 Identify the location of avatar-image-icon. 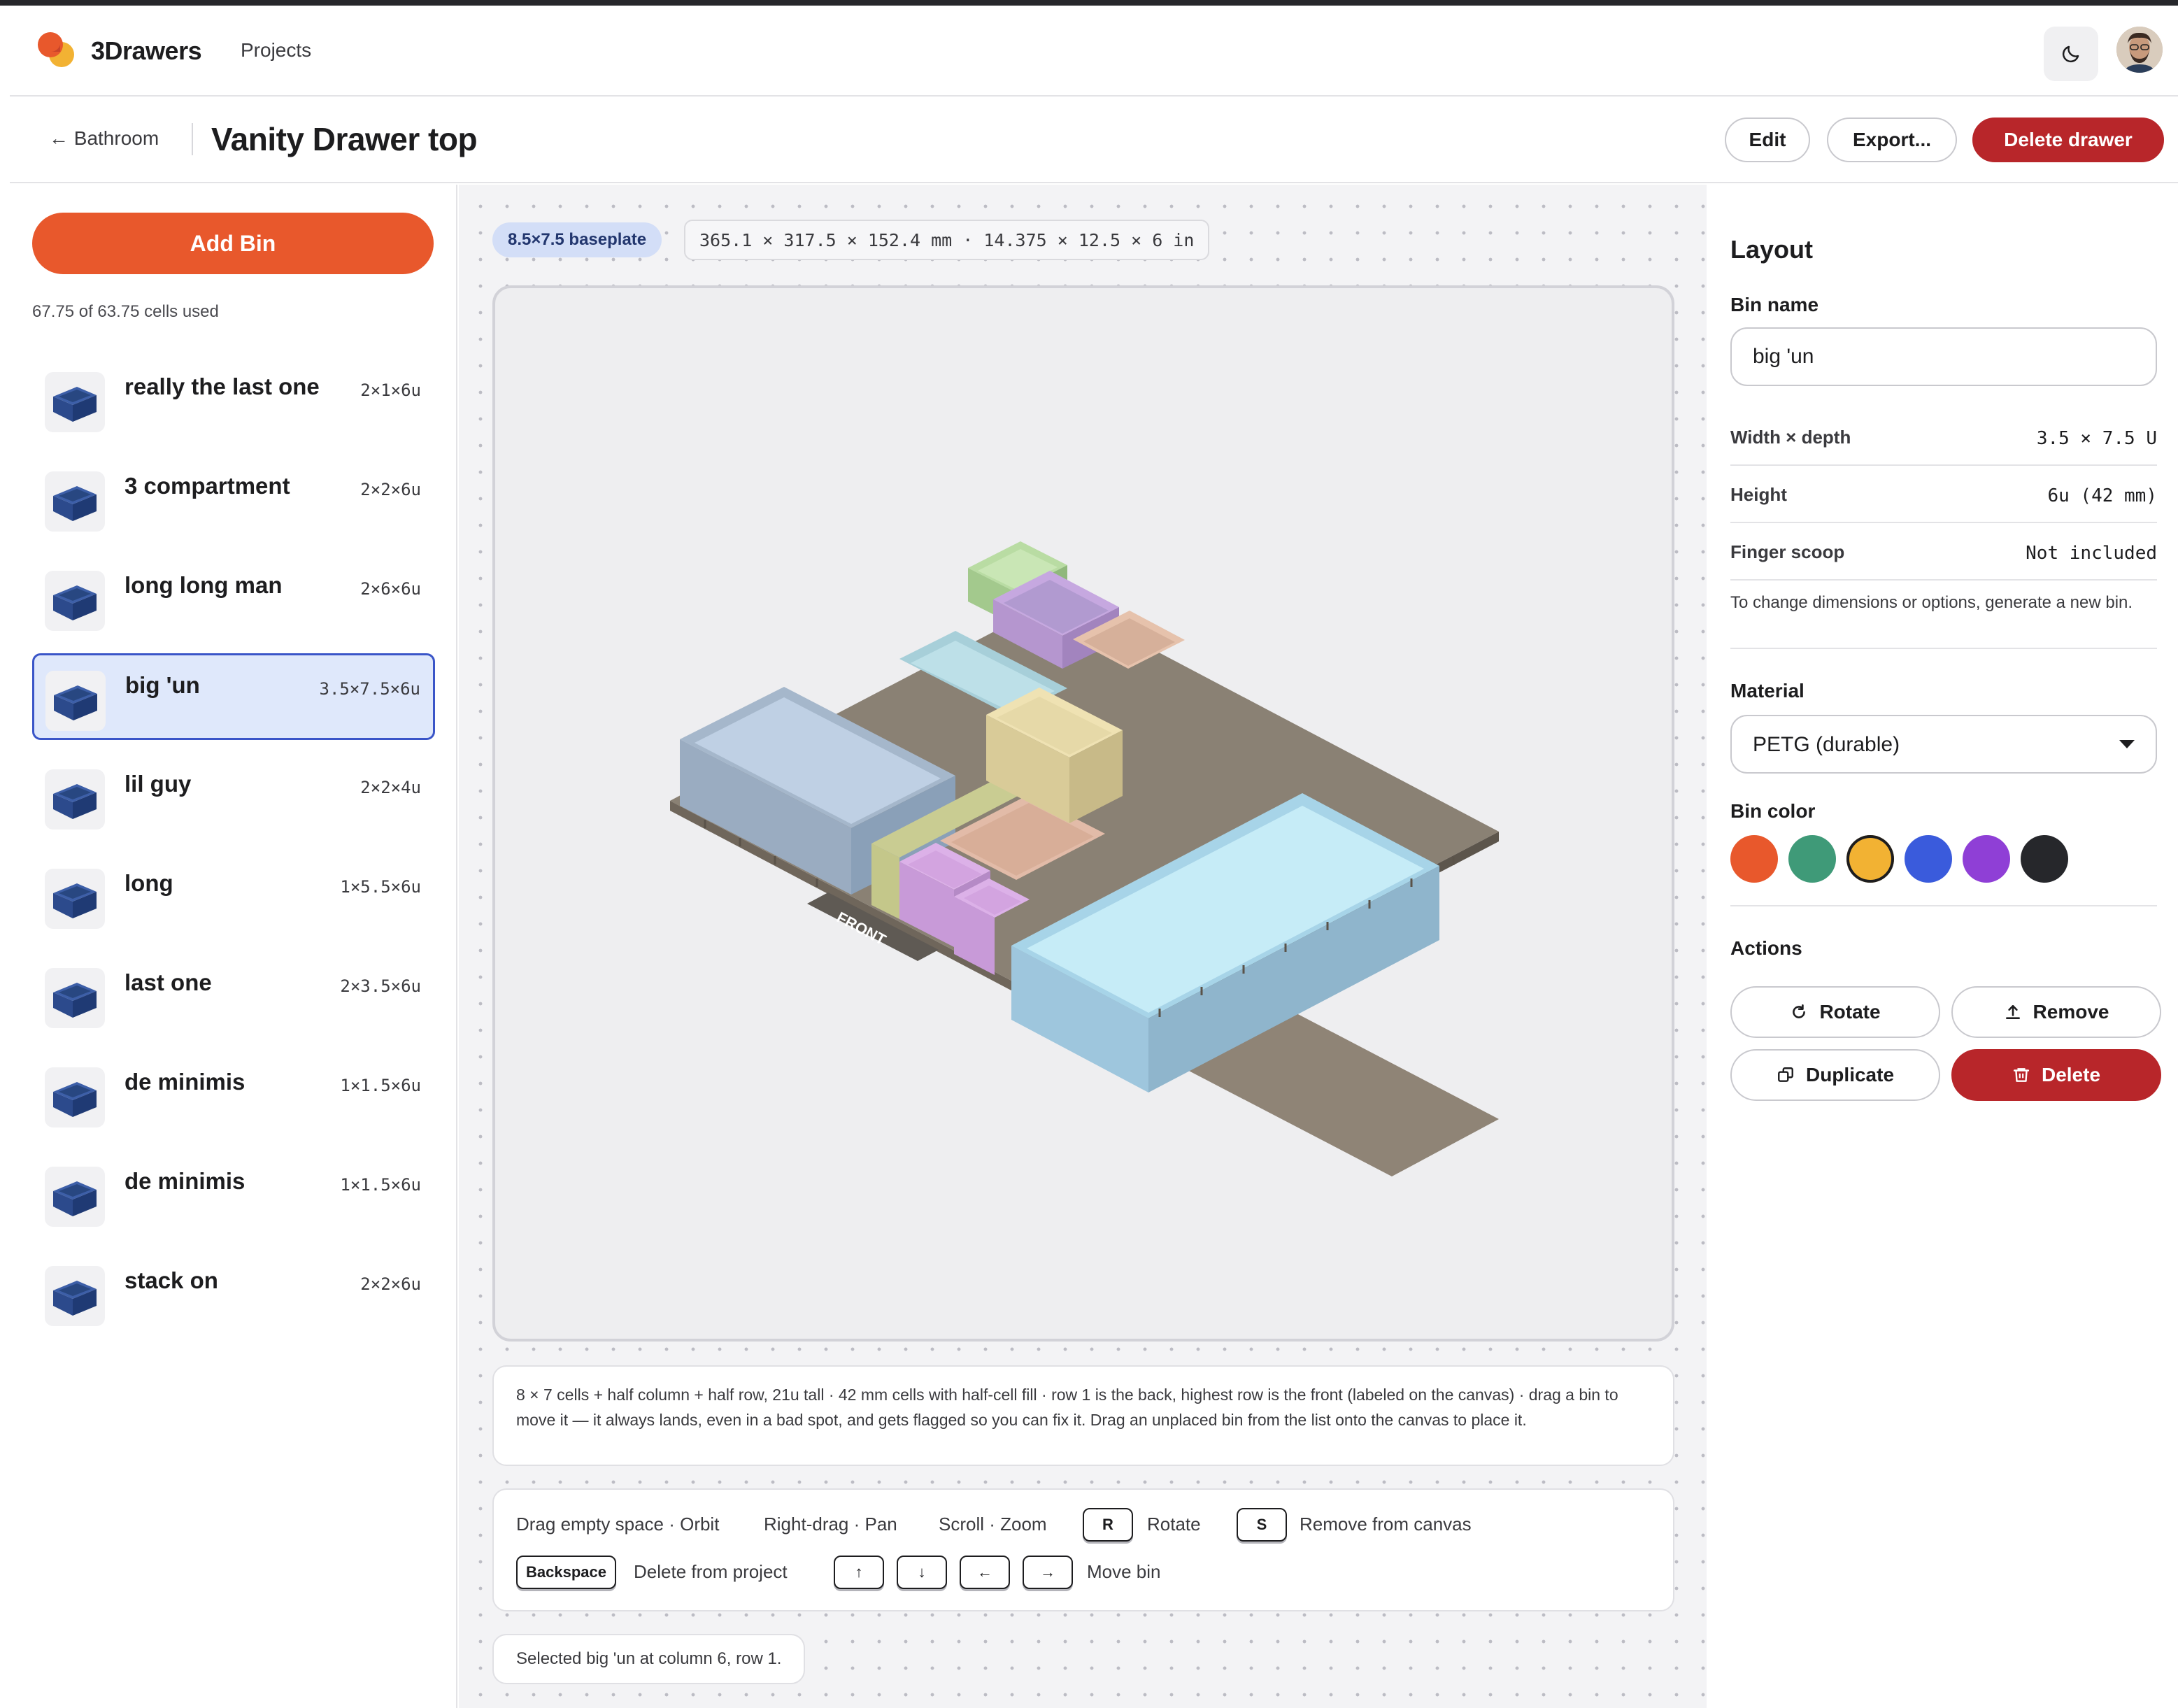
(2139, 50).